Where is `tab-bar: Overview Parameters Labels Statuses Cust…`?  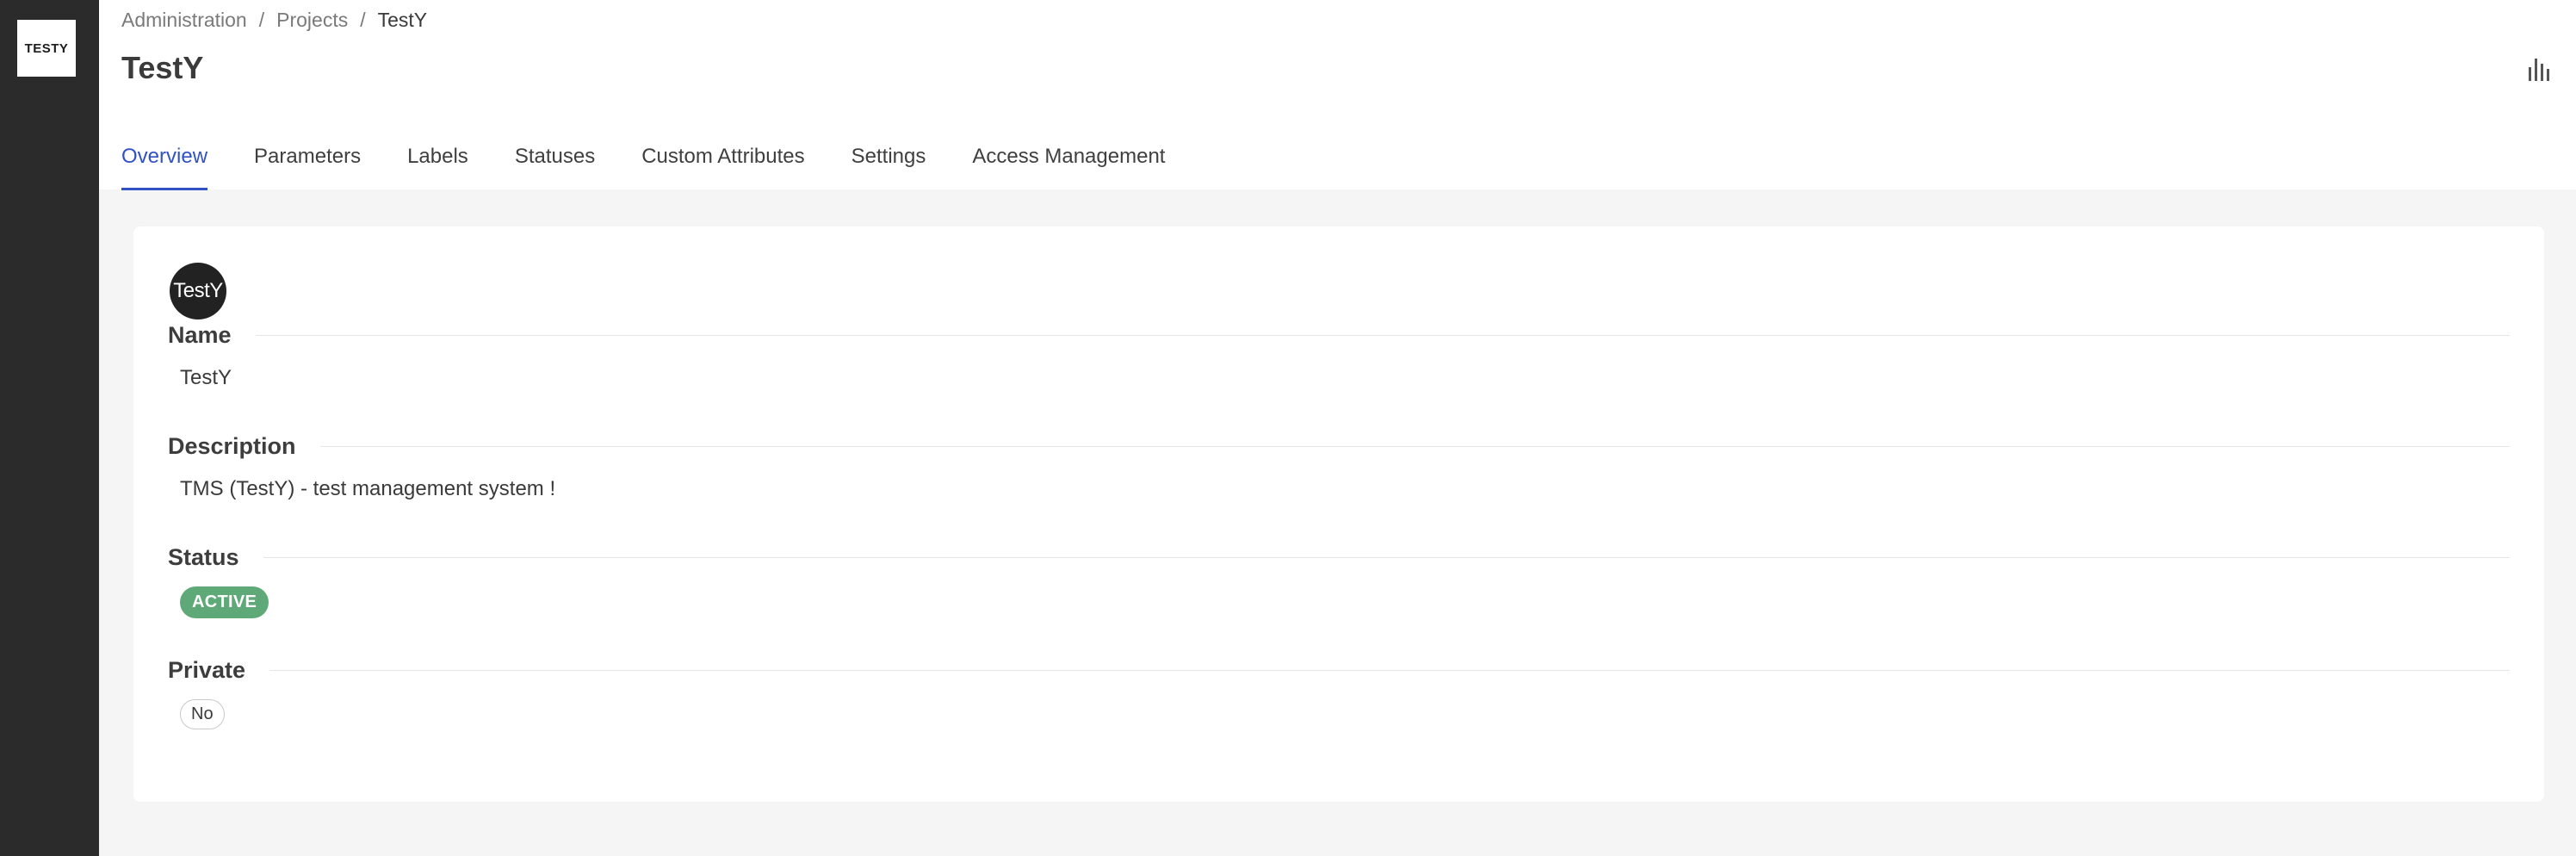
tab-bar: Overview Parameters Labels Statuses Cust… is located at coordinates (643, 164).